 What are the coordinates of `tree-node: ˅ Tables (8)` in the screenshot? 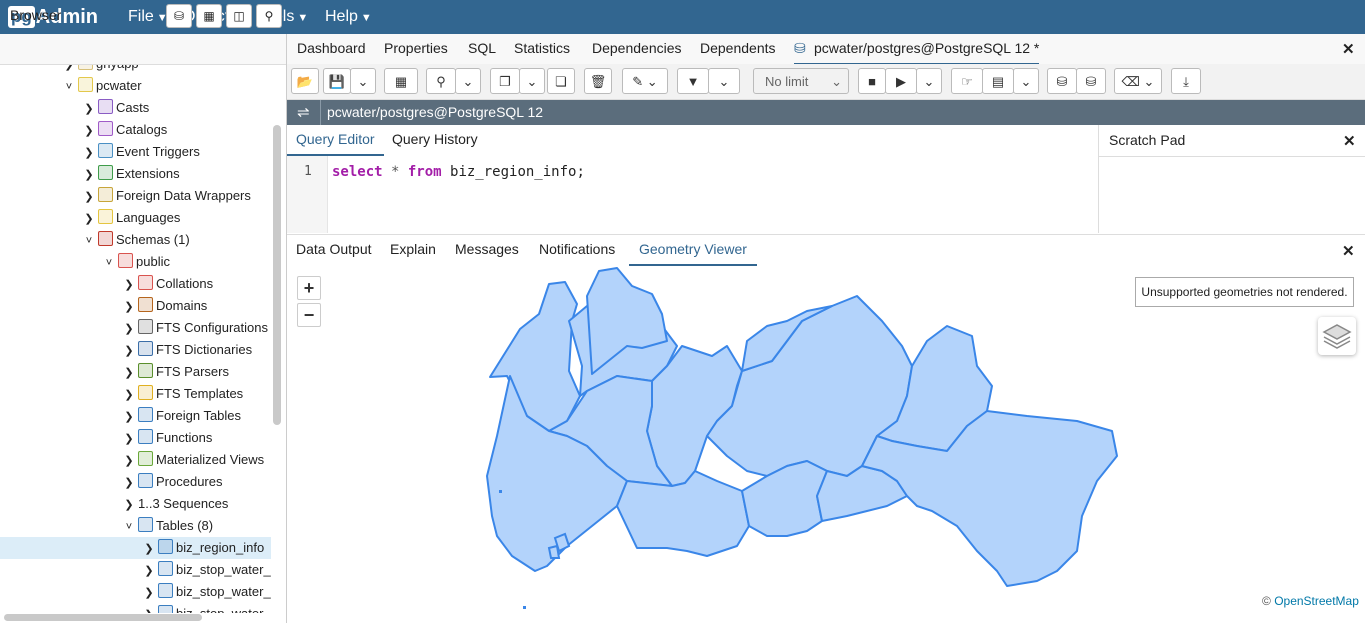 It's located at (135, 526).